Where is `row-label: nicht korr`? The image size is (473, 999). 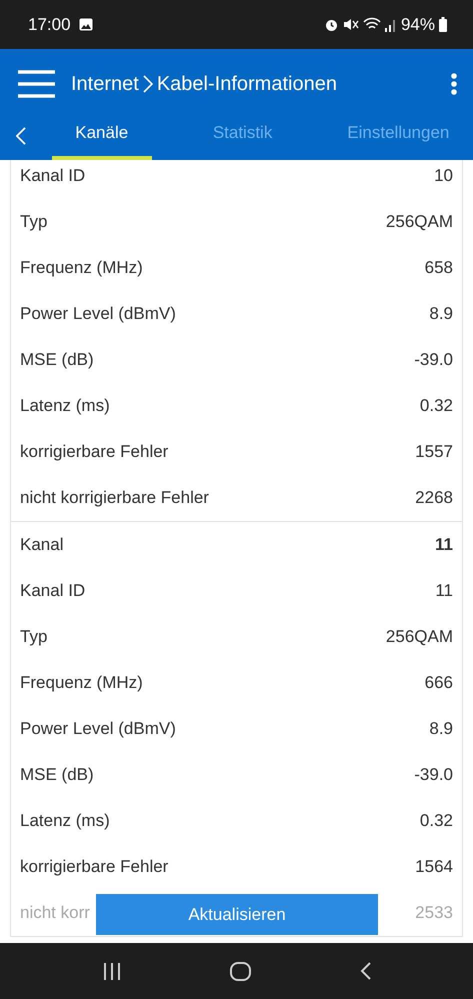 row-label: nicht korr is located at coordinates (55, 913).